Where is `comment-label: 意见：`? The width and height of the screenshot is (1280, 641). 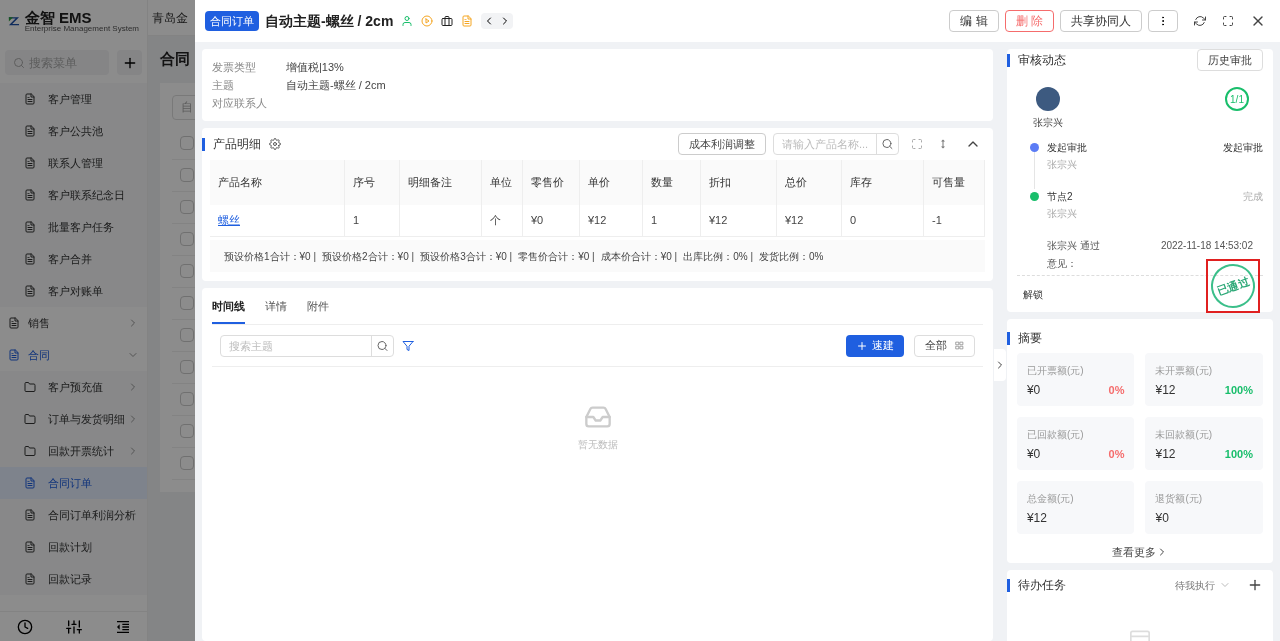
comment-label: 意见： is located at coordinates (1061, 264).